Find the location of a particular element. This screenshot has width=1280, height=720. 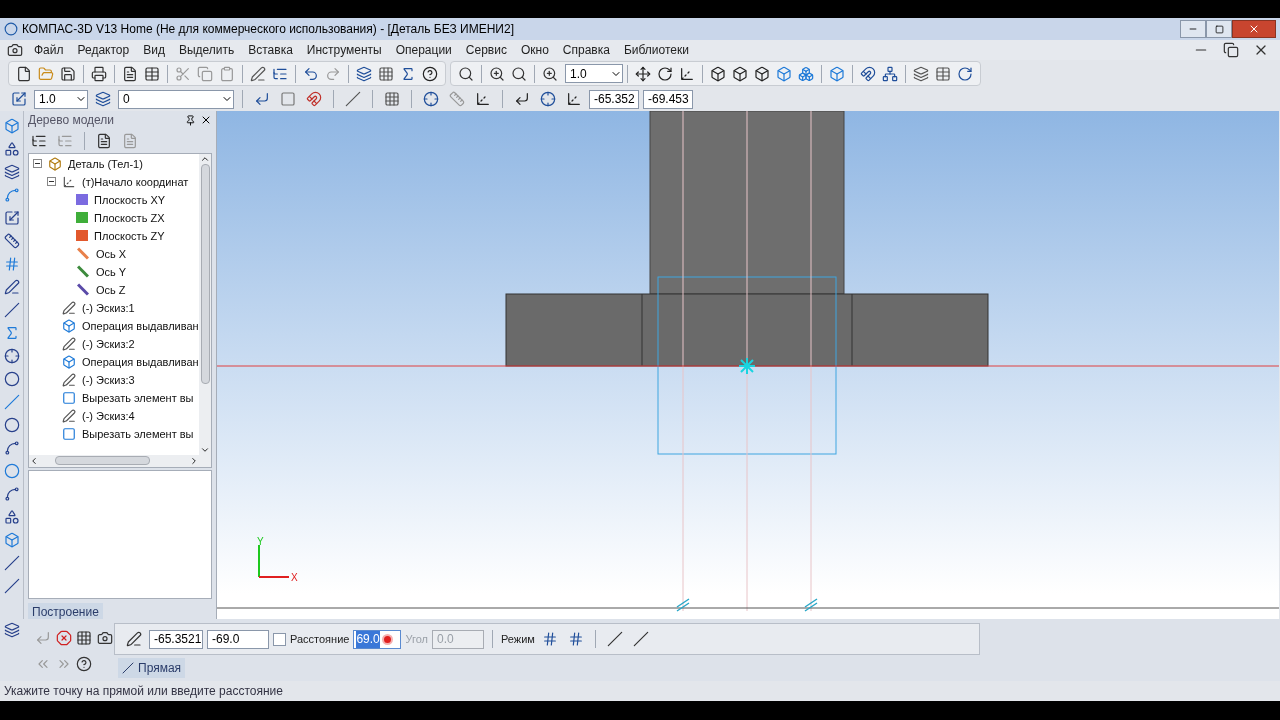

axis-label: X is located at coordinates (294, 578).